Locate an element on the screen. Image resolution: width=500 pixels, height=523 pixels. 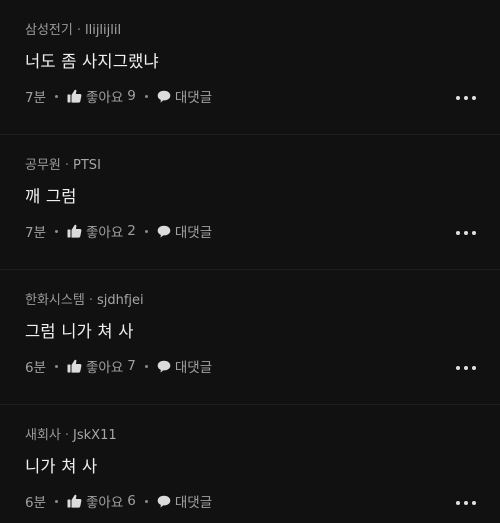
author-nickname: sjdhfjei is located at coordinates (120, 300).